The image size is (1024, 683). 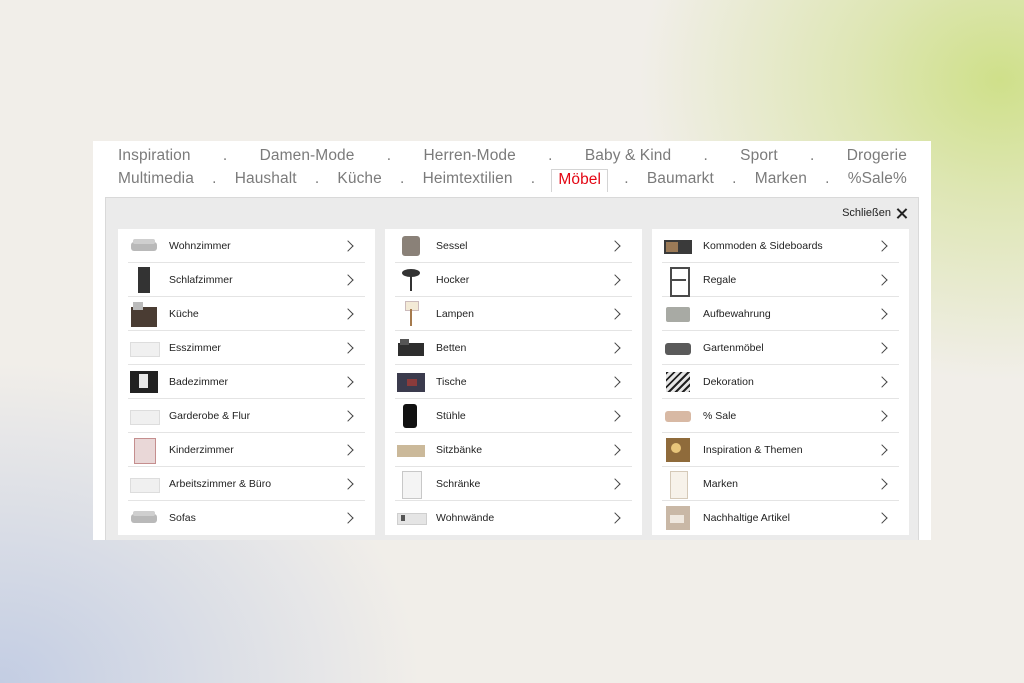 I want to click on category-label: Kommoden & Sideboards, so click(x=763, y=245).